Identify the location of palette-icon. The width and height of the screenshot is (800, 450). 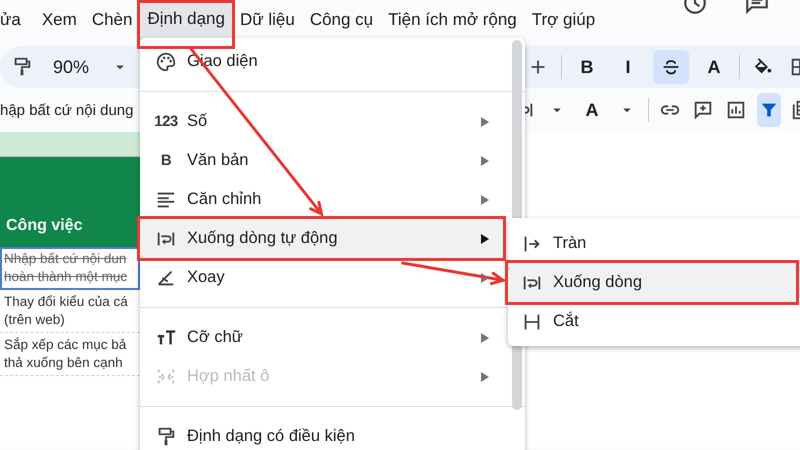
(166, 61).